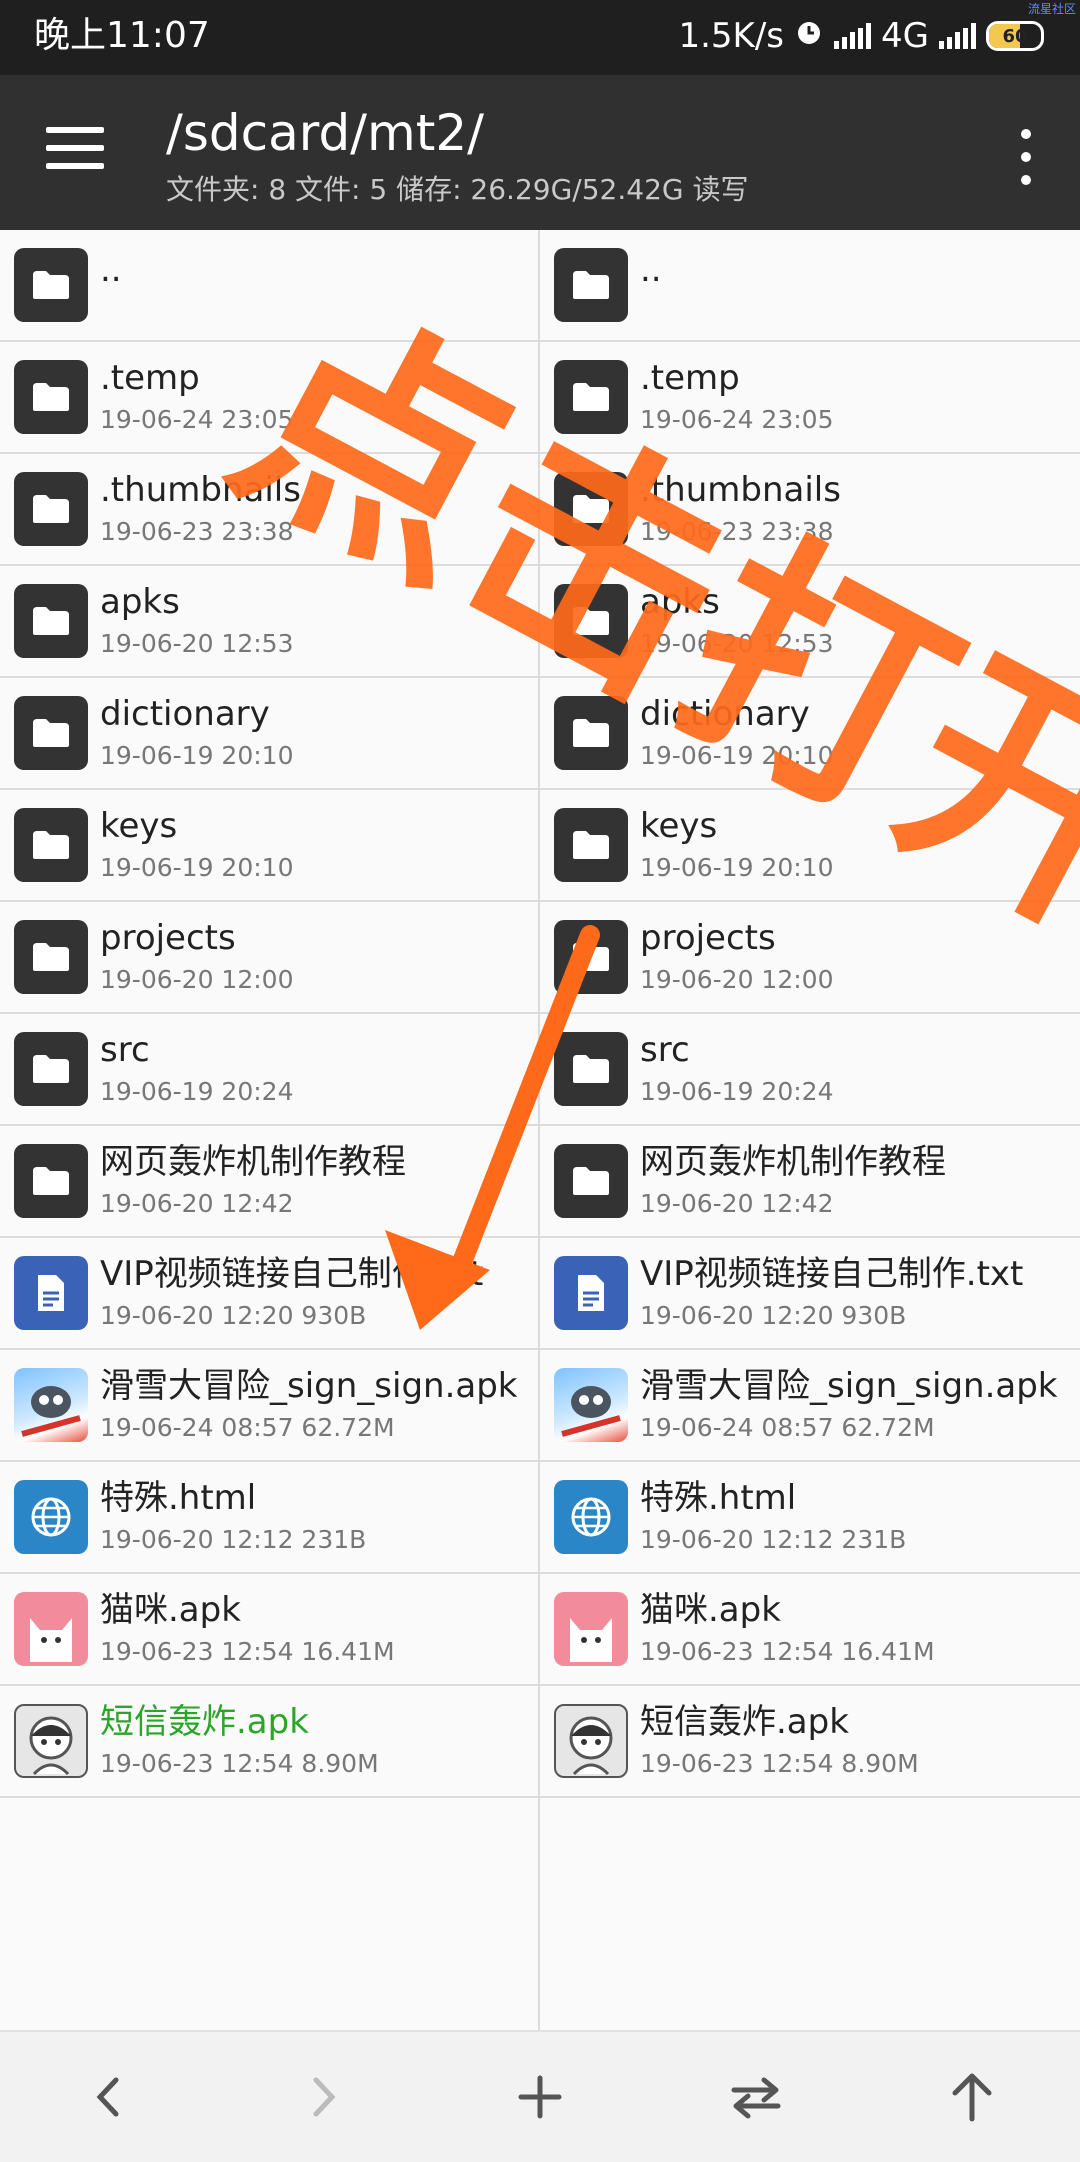 Image resolution: width=1080 pixels, height=2162 pixels. Describe the element at coordinates (150, 378) in the screenshot. I see `file-name: .temp` at that location.